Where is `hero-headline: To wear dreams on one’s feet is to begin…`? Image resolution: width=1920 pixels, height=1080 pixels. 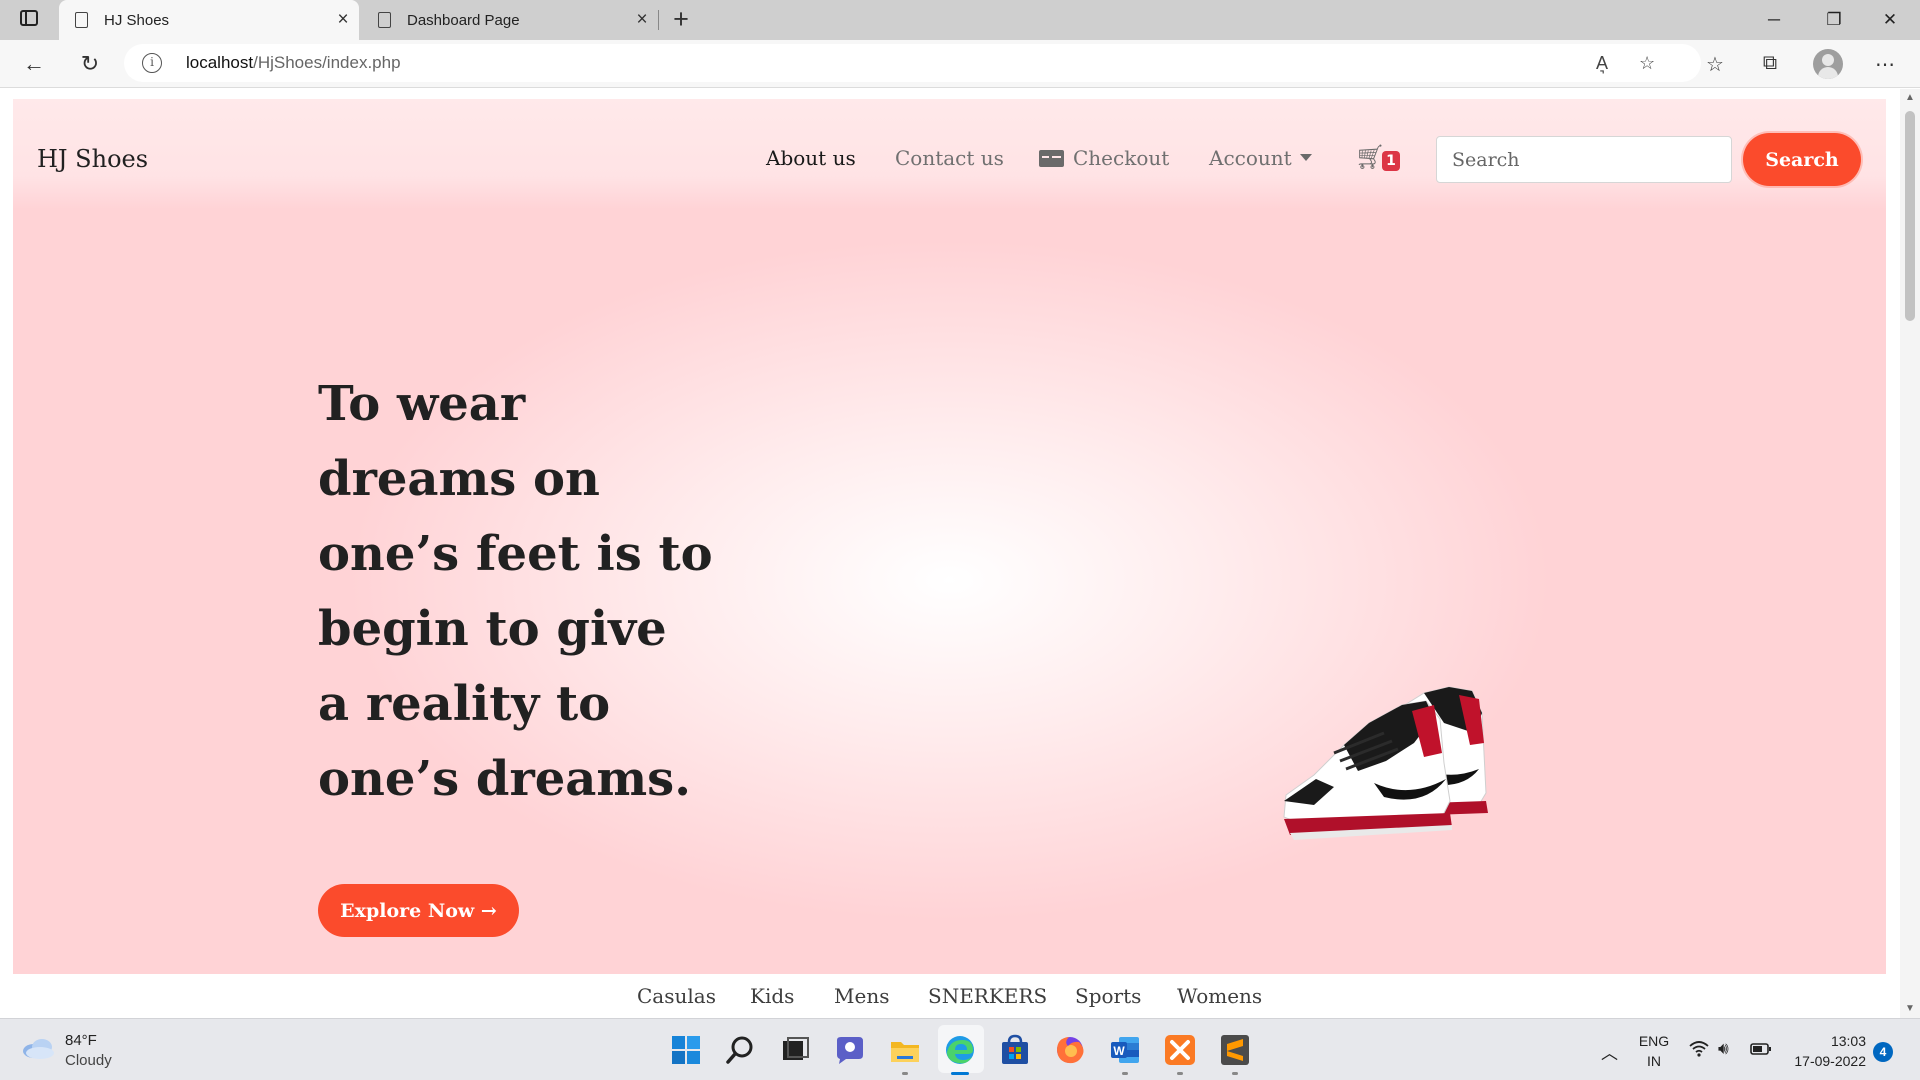 hero-headline: To wear dreams on one’s feet is to begin… is located at coordinates (548, 592).